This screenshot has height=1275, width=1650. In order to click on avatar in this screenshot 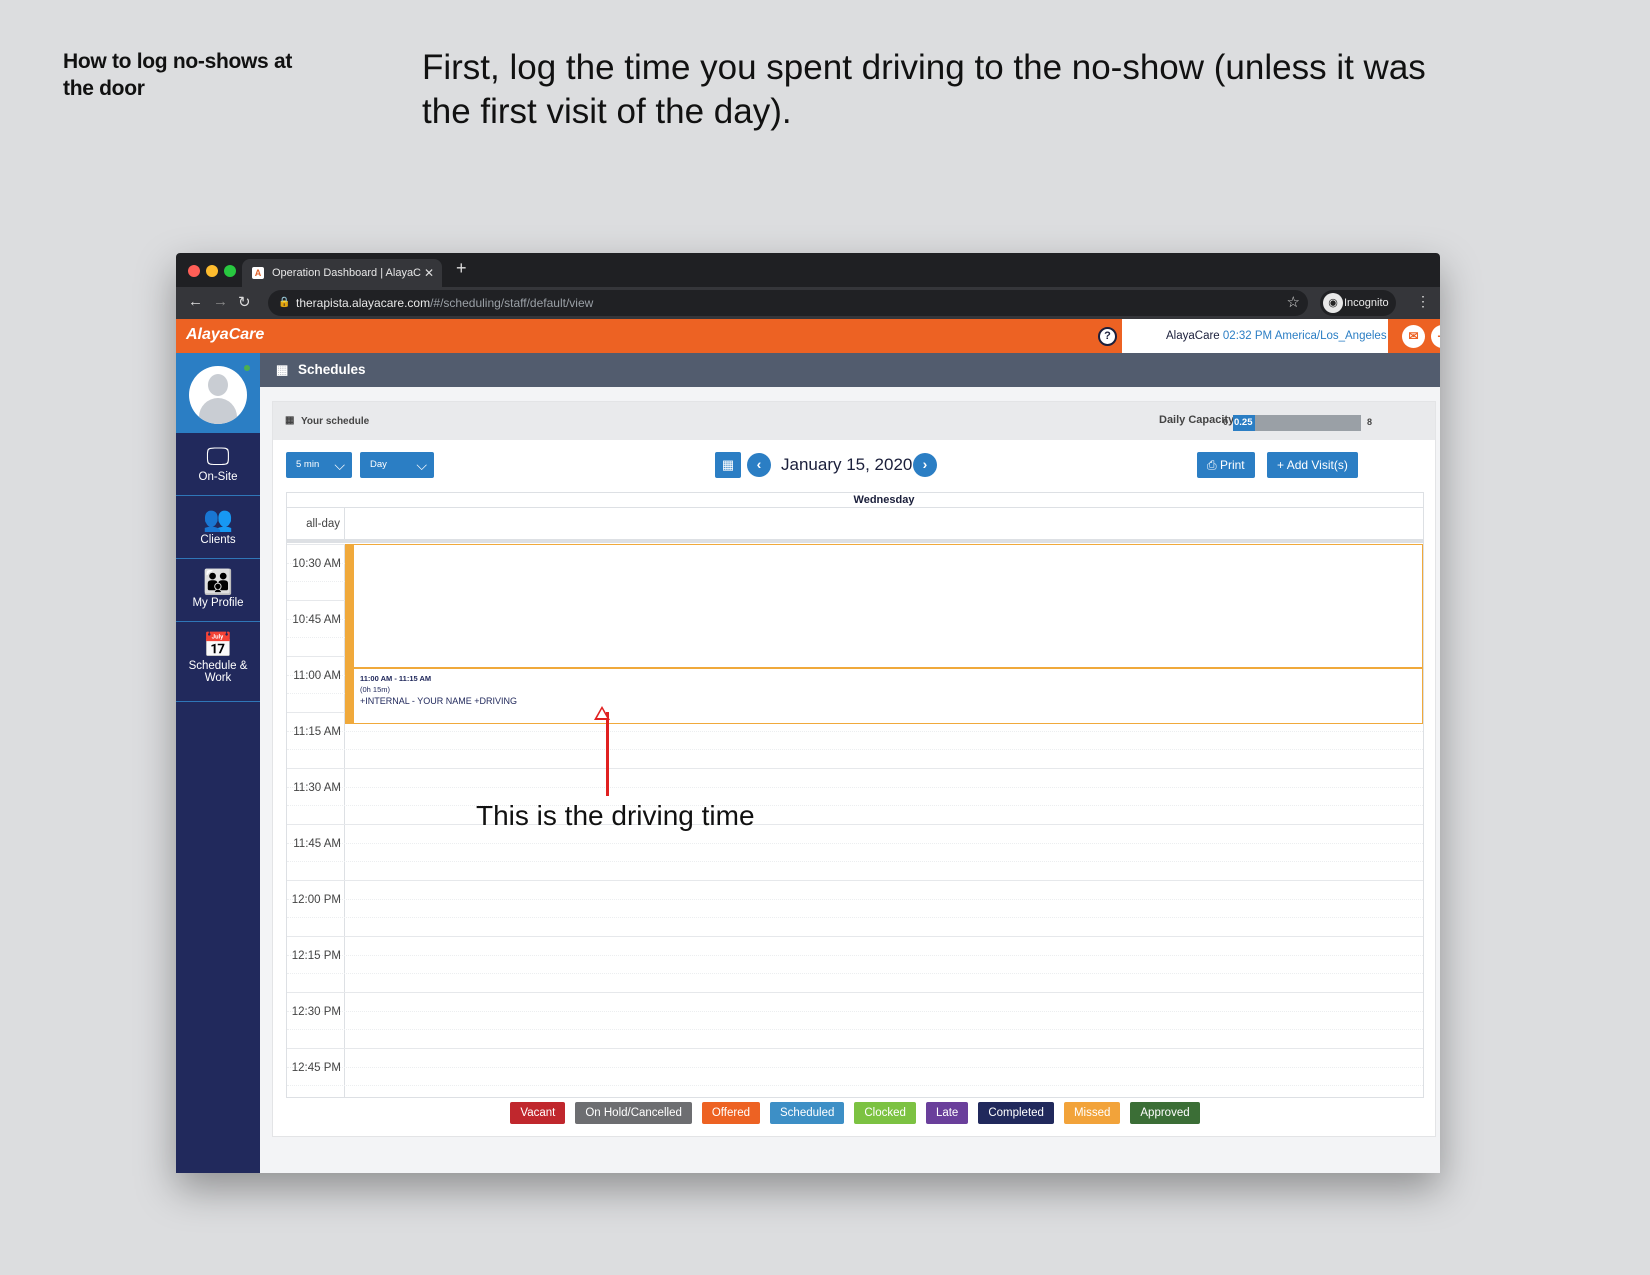, I will do `click(218, 395)`.